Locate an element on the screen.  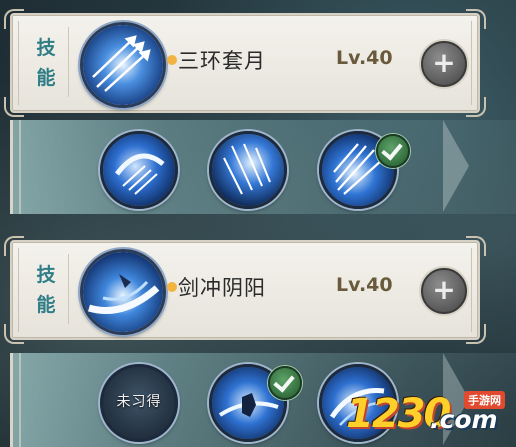
watermark-domain: .com is located at coordinates (464, 419).